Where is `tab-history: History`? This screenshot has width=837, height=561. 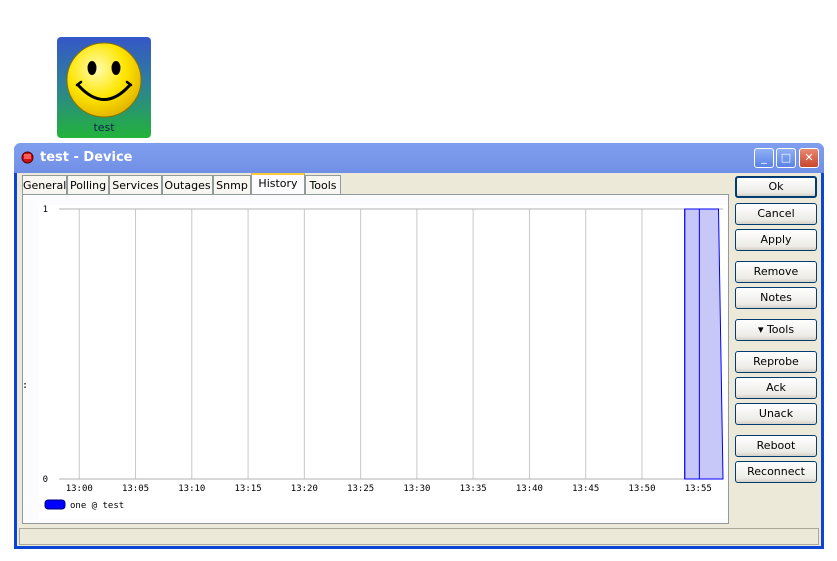
tab-history: History is located at coordinates (278, 184).